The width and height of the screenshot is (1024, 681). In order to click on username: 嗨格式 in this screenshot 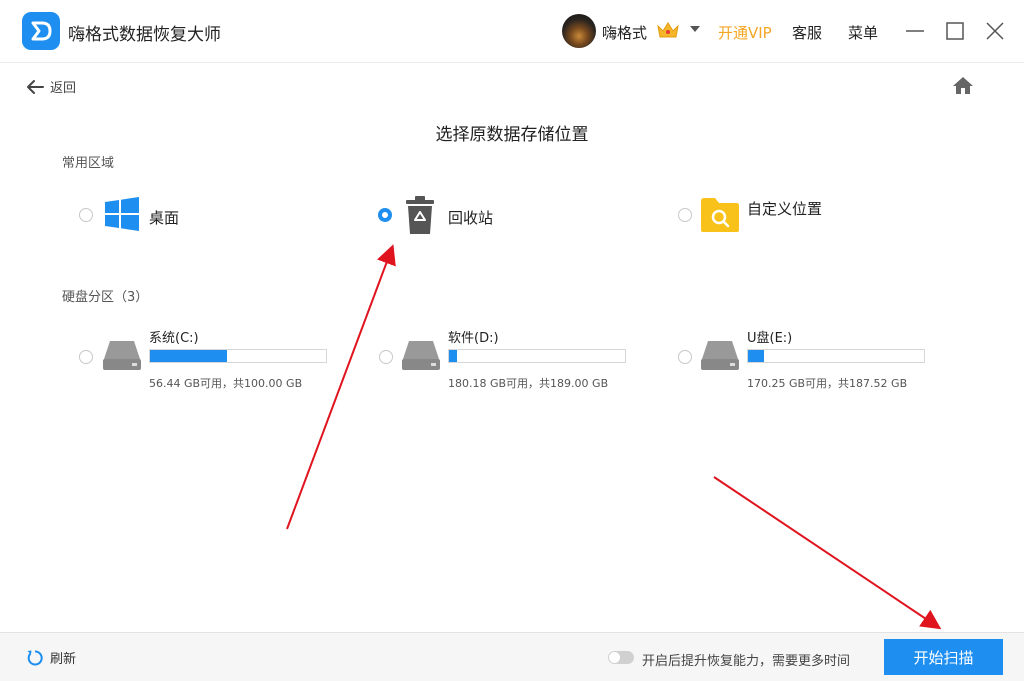, I will do `click(624, 32)`.